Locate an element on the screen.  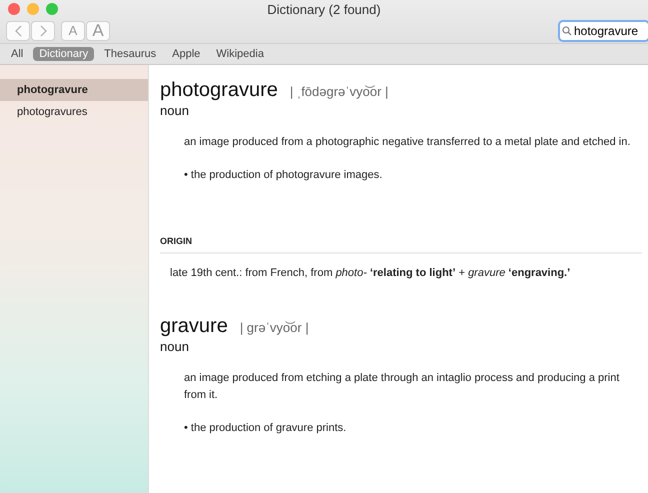
result-item: photogravures is located at coordinates (74, 112).